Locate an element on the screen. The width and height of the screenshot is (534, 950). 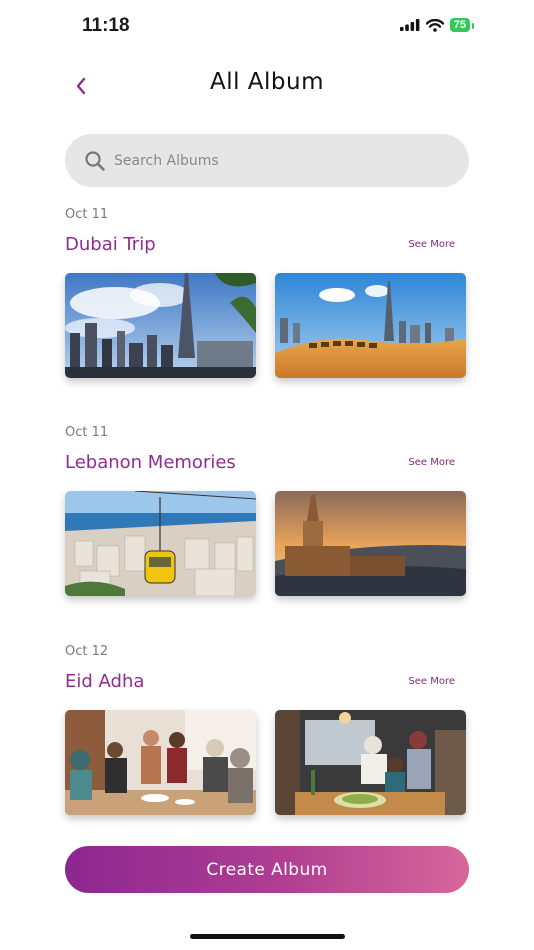
album-date: Oct 12 is located at coordinates (87, 651).